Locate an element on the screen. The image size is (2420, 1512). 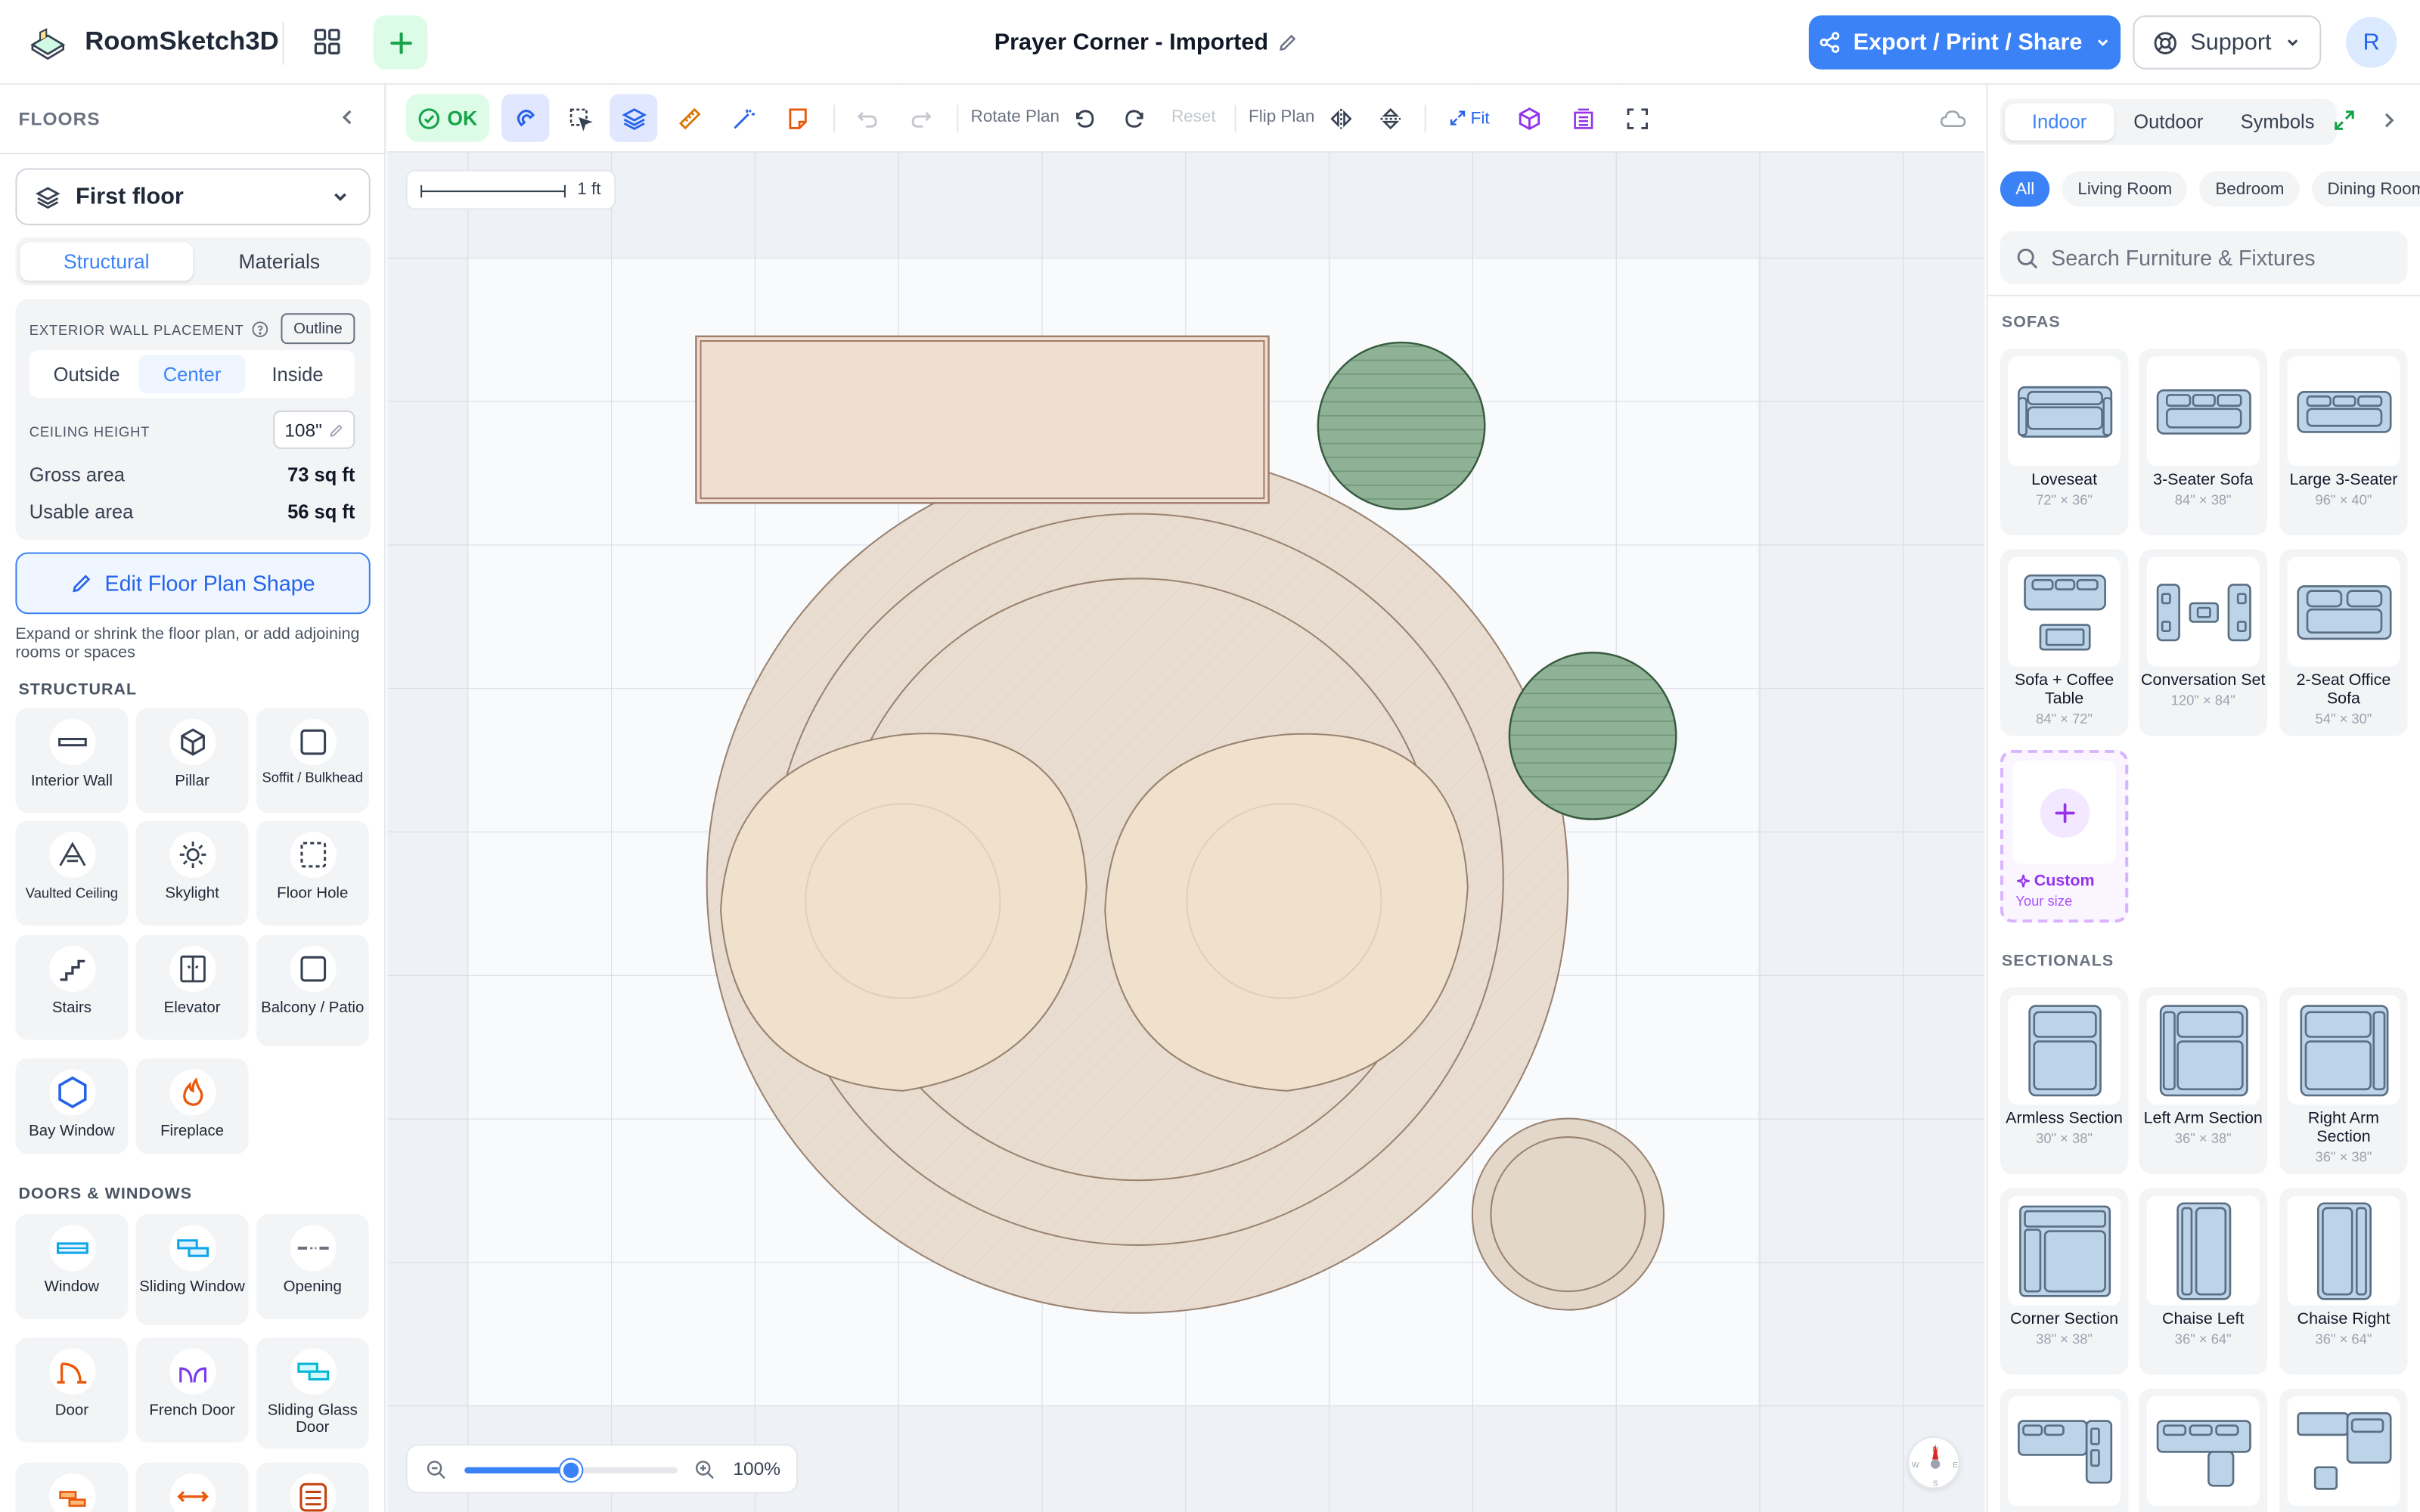
placement-outside: Outside is located at coordinates (86, 374).